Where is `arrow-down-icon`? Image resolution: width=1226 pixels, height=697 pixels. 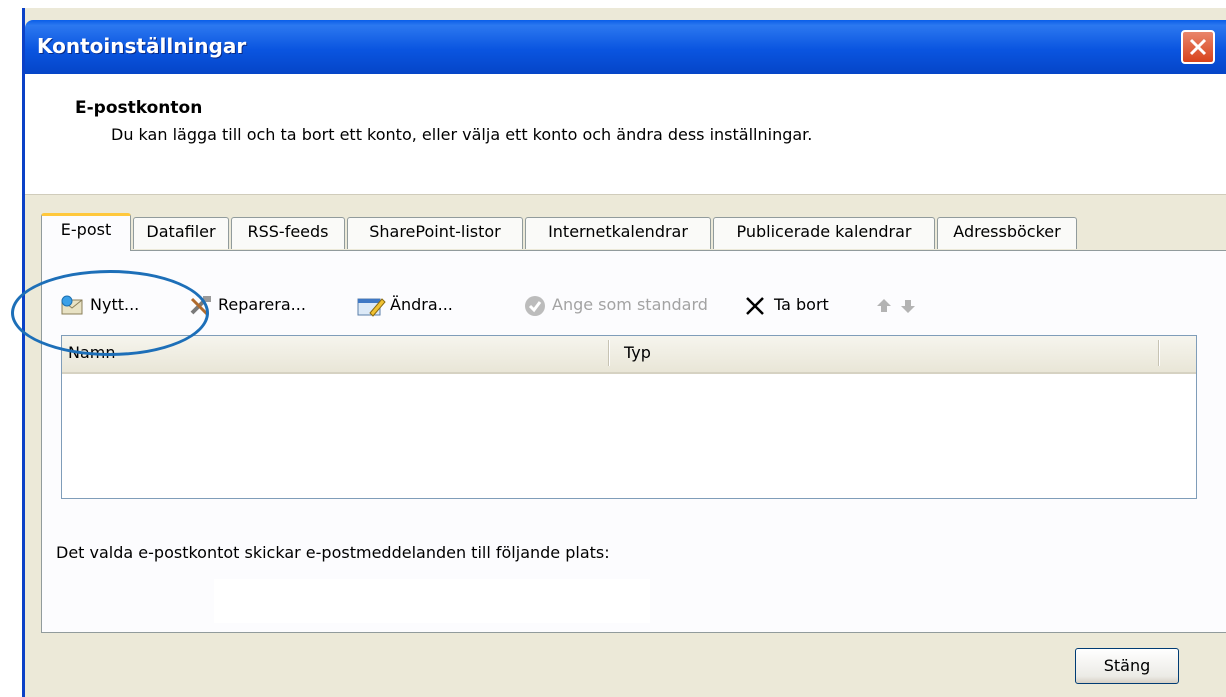
arrow-down-icon is located at coordinates (908, 306).